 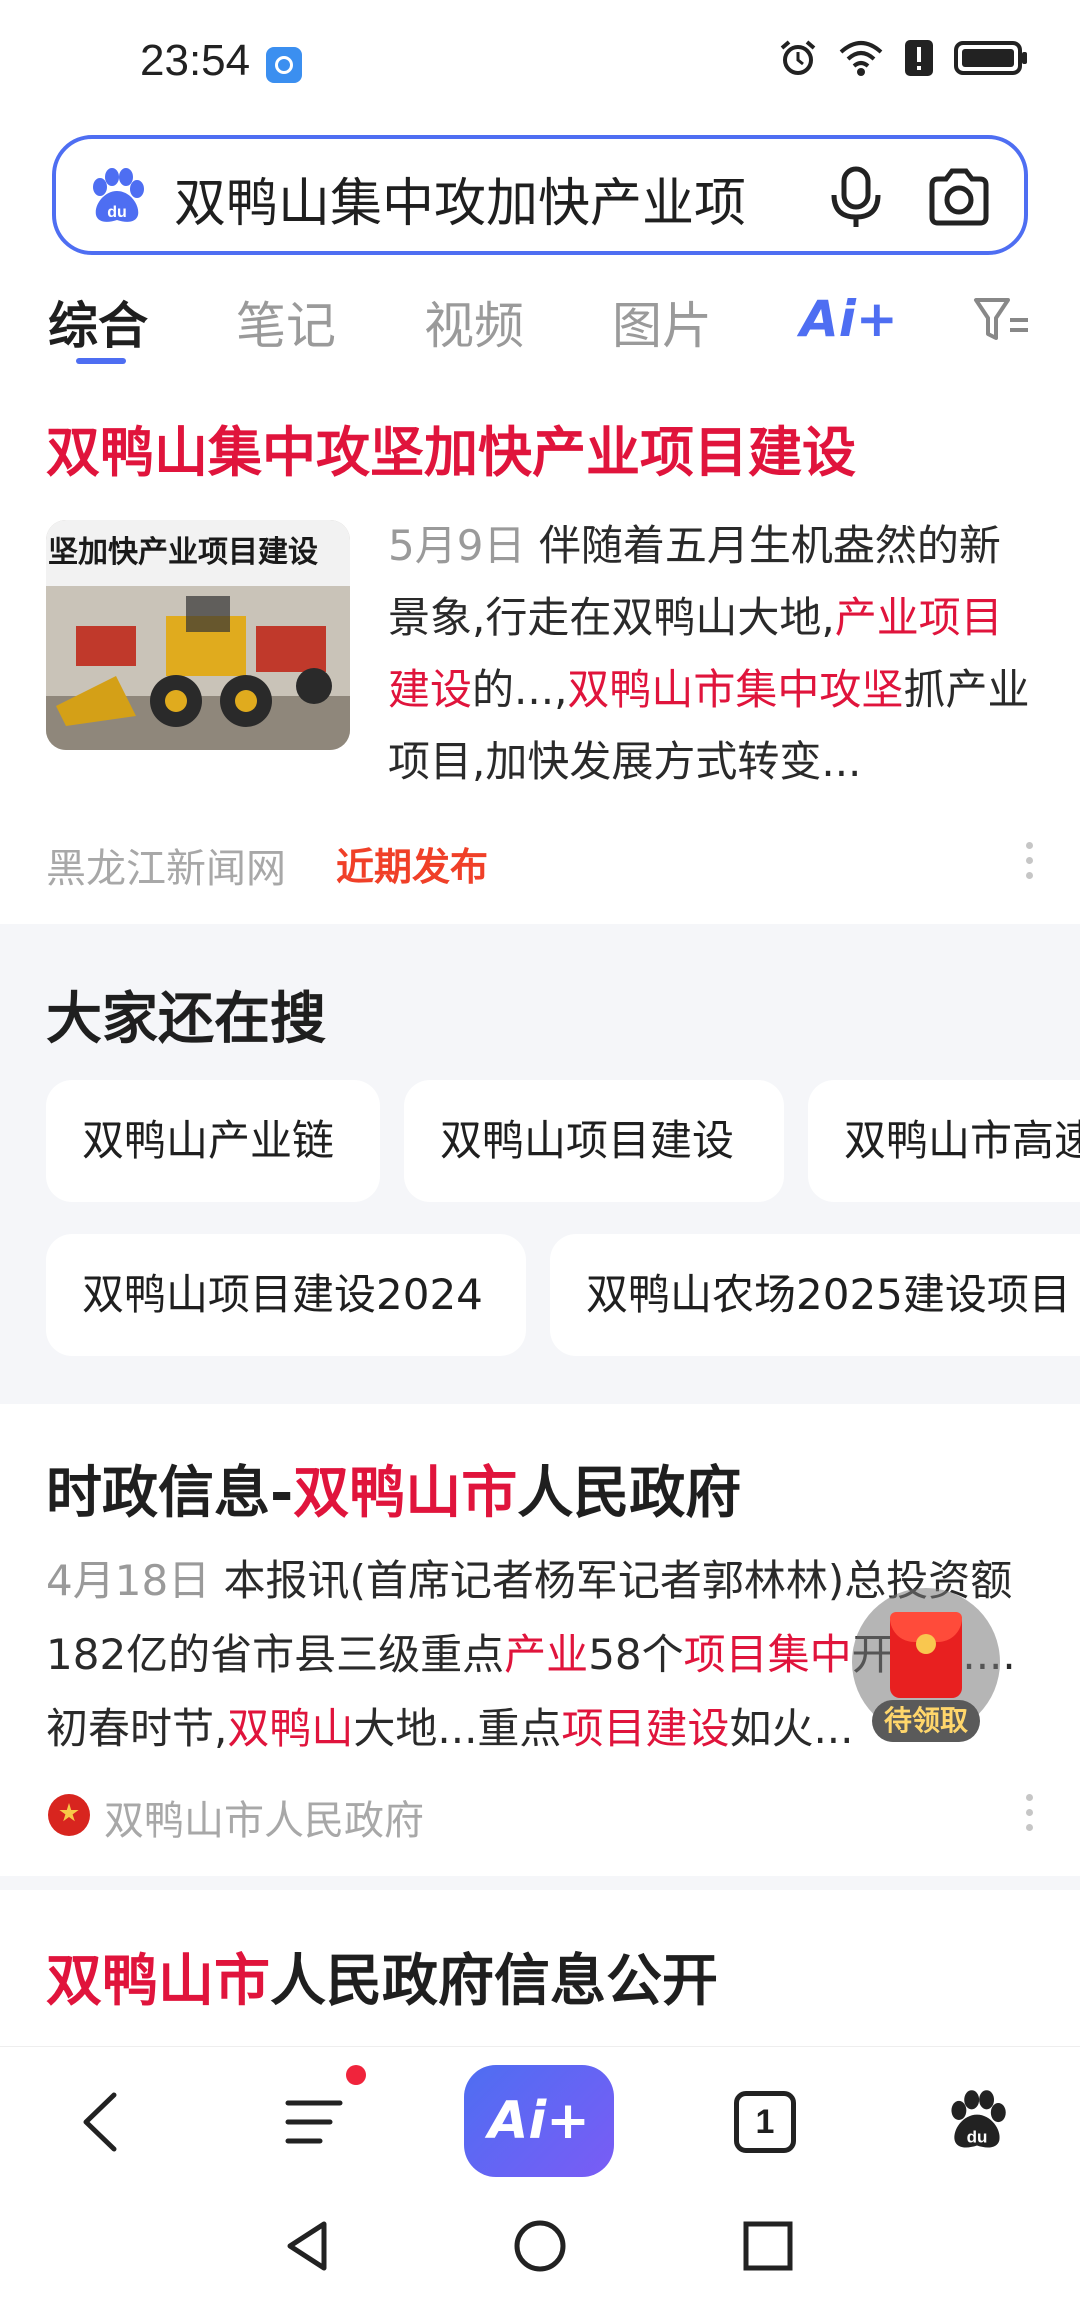 What do you see at coordinates (286, 322) in the screenshot?
I see `tab-notes: 笔记` at bounding box center [286, 322].